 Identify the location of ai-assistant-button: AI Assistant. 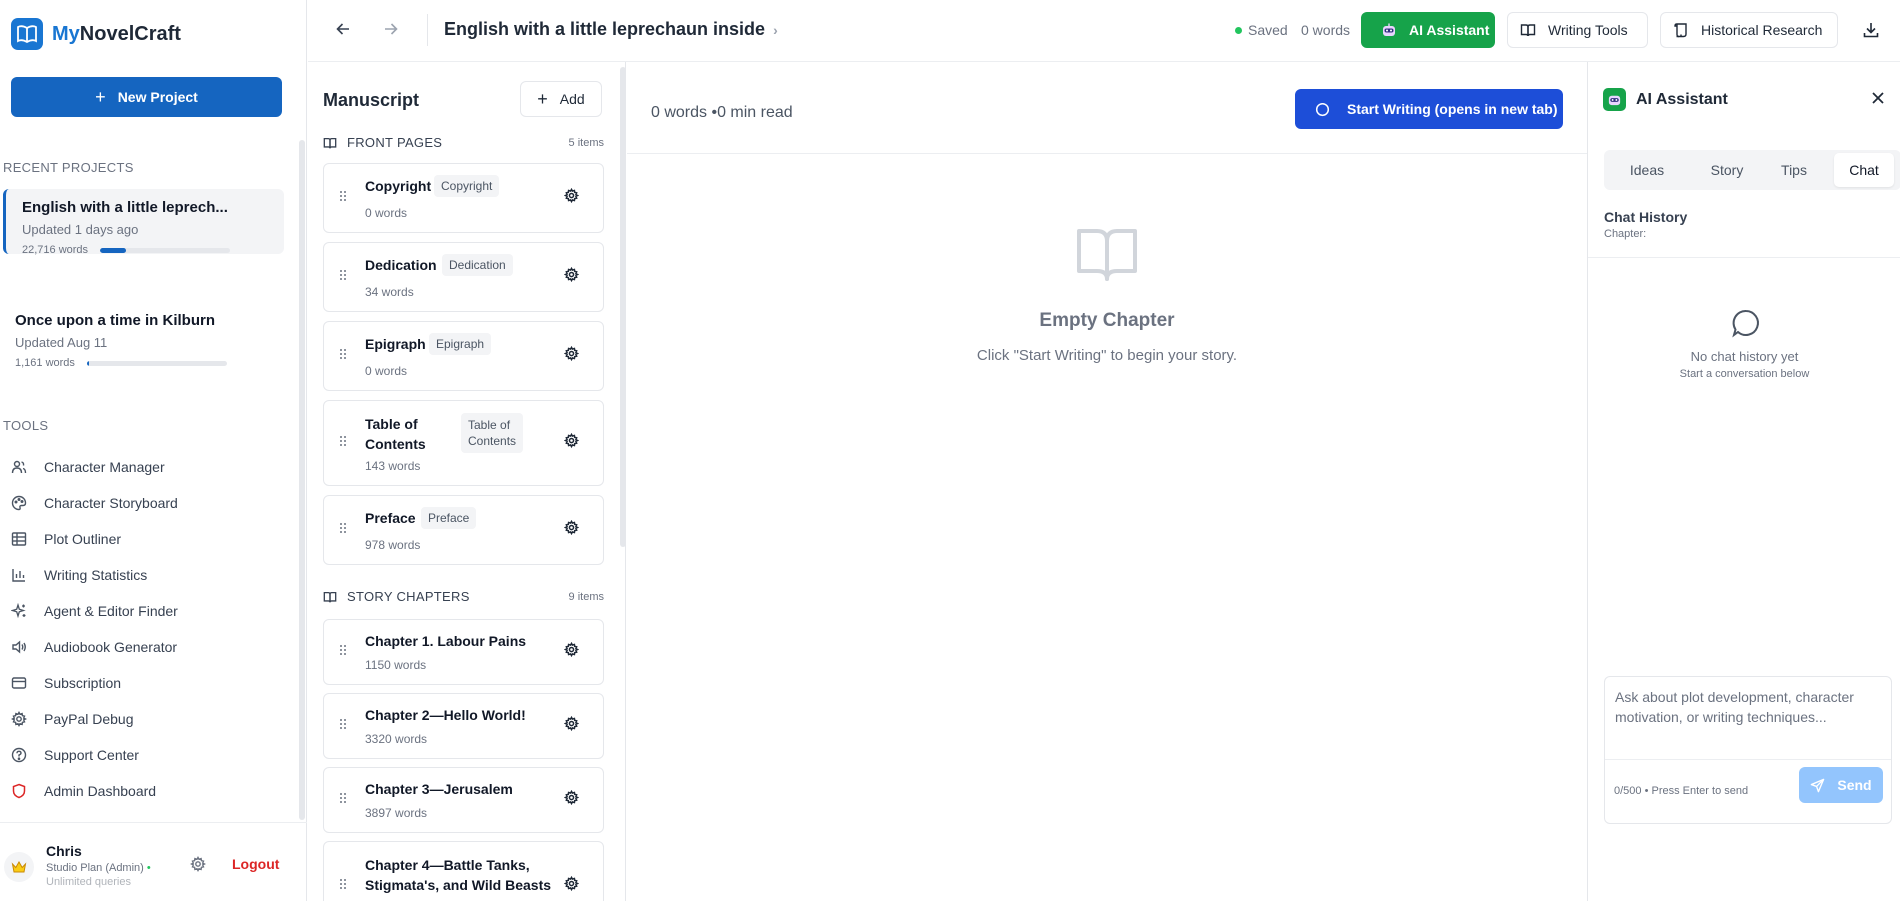
(1428, 30).